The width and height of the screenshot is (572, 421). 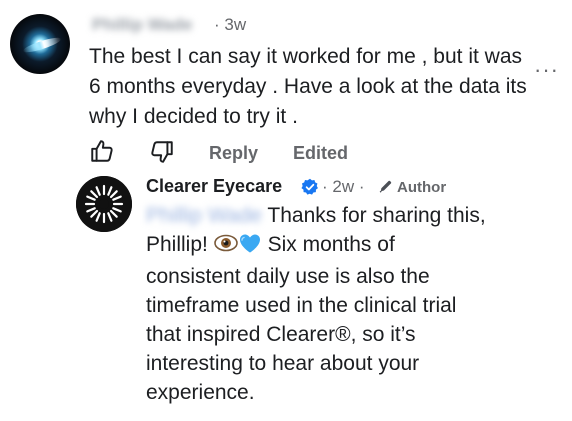 What do you see at coordinates (233, 153) in the screenshot?
I see `reply-button: Reply` at bounding box center [233, 153].